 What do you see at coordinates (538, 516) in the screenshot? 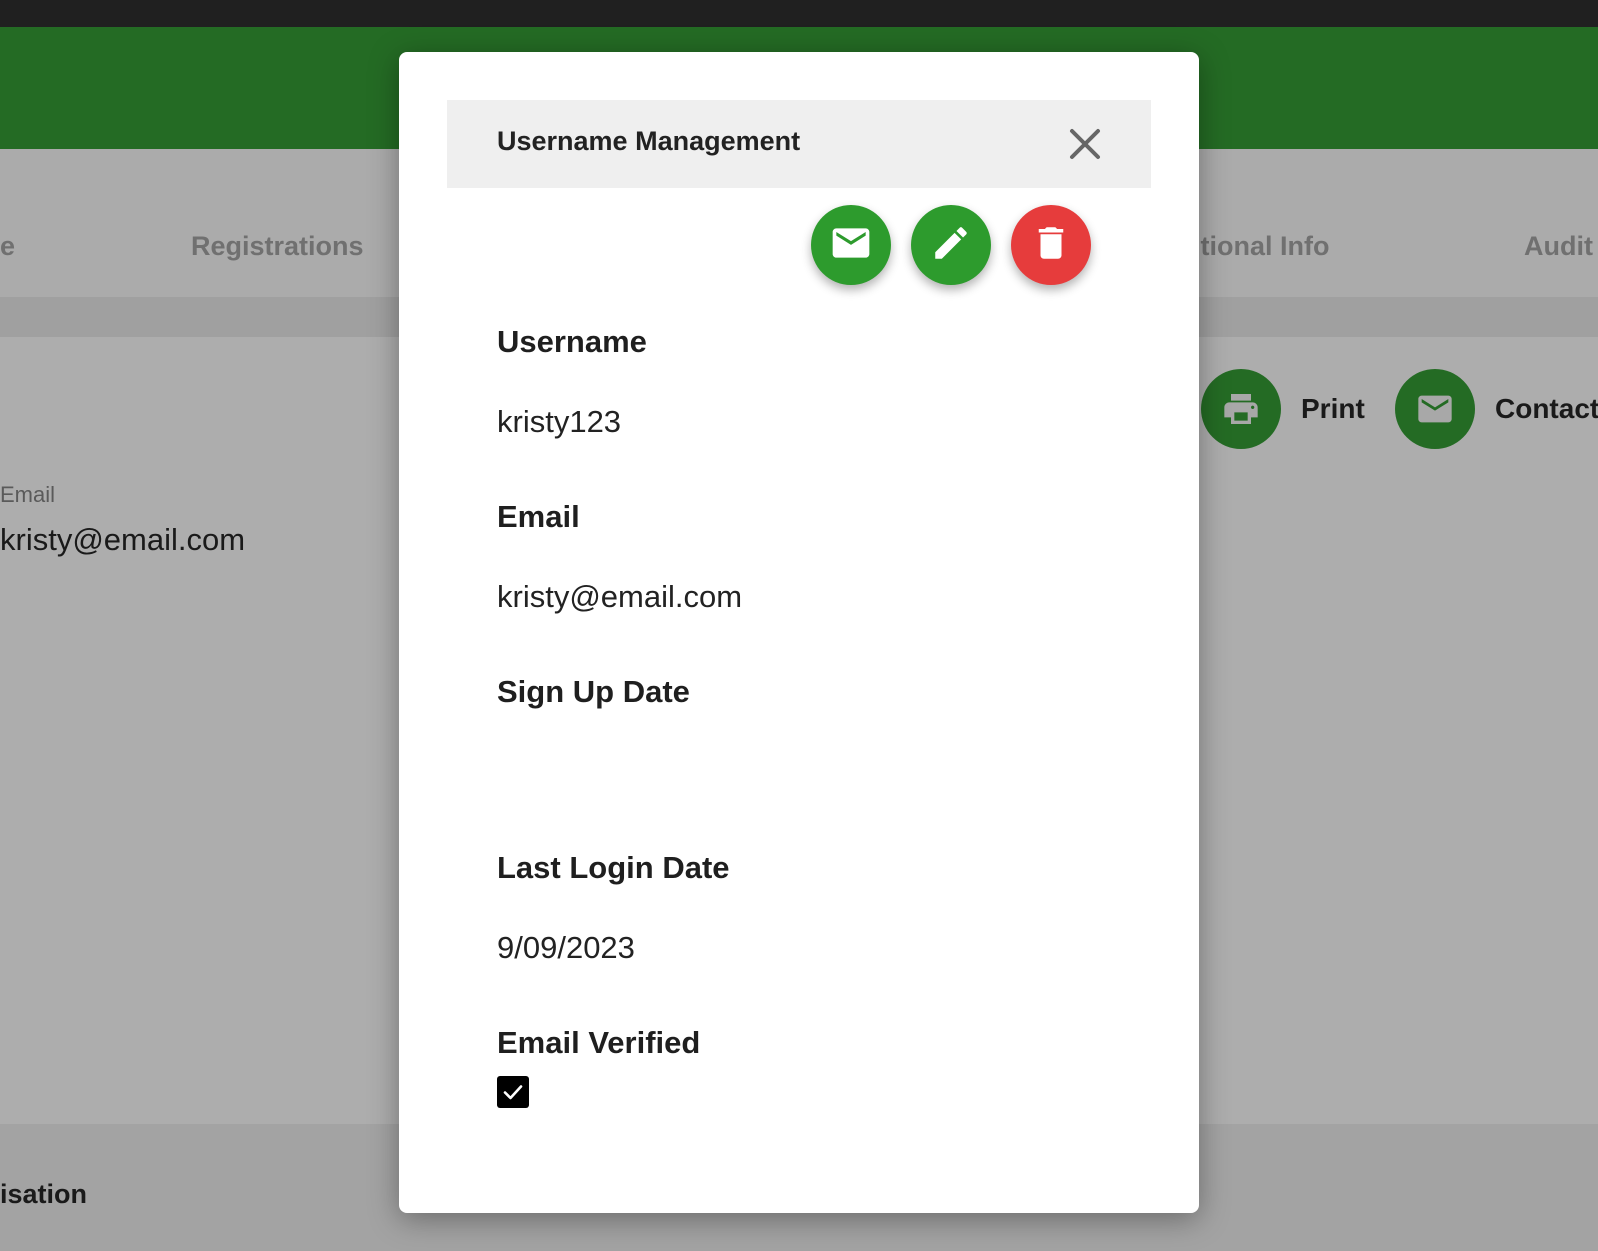
I see `email-label: Email` at bounding box center [538, 516].